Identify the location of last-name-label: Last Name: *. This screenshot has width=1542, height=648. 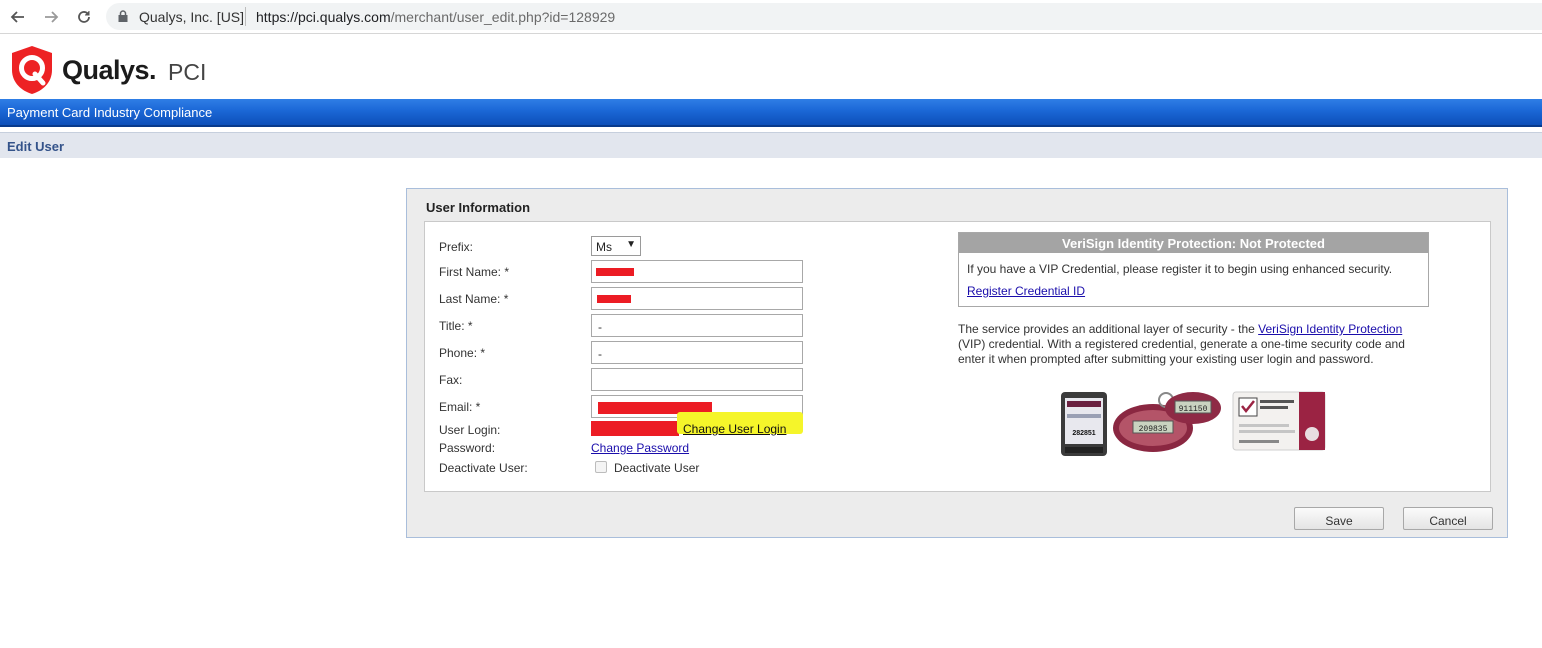
(474, 299).